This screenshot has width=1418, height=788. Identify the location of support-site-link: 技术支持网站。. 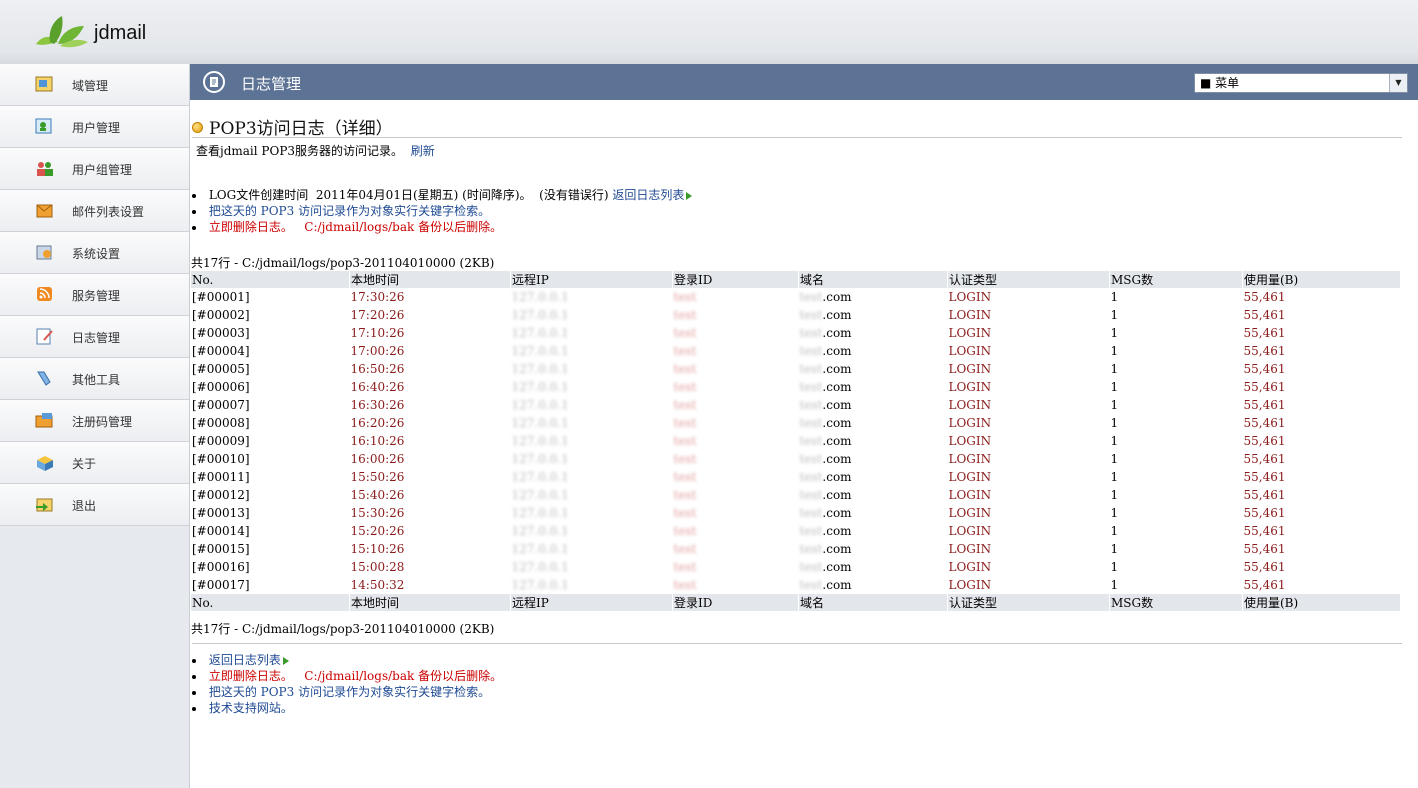
(251, 708).